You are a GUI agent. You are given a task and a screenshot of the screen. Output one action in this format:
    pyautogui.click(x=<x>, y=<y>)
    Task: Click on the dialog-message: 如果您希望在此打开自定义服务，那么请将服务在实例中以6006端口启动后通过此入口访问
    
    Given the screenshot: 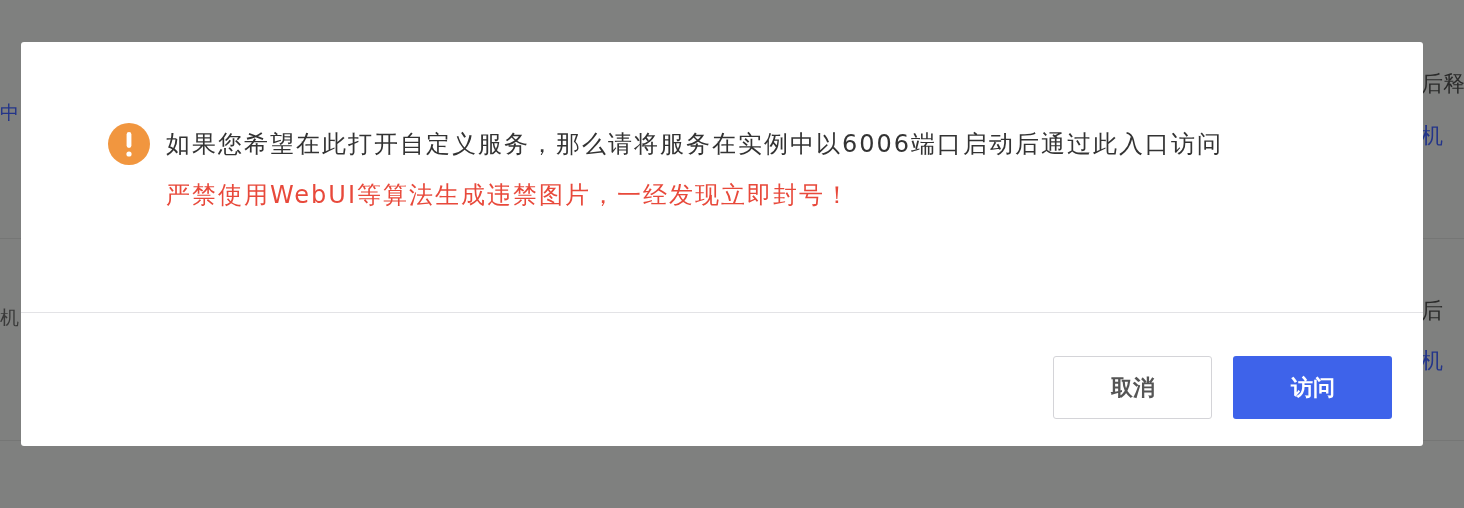 What is the action you would take?
    pyautogui.click(x=695, y=144)
    